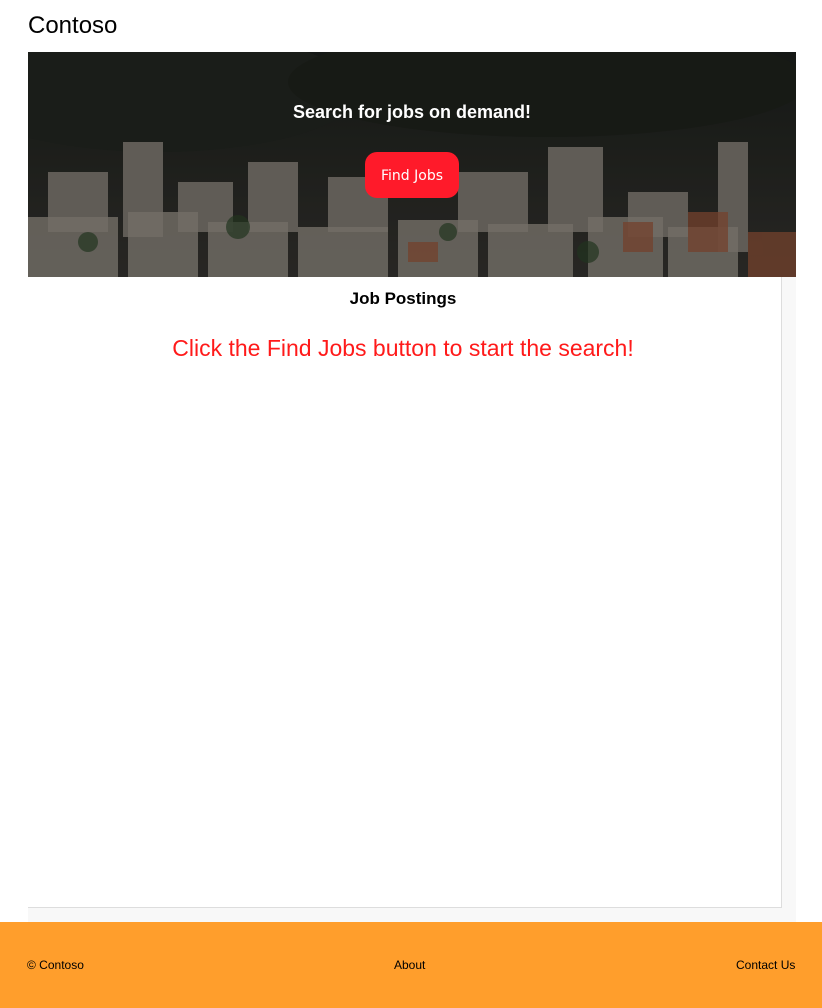 The width and height of the screenshot is (822, 1008). What do you see at coordinates (765, 965) in the screenshot?
I see `footer-contact-link: Contact Us` at bounding box center [765, 965].